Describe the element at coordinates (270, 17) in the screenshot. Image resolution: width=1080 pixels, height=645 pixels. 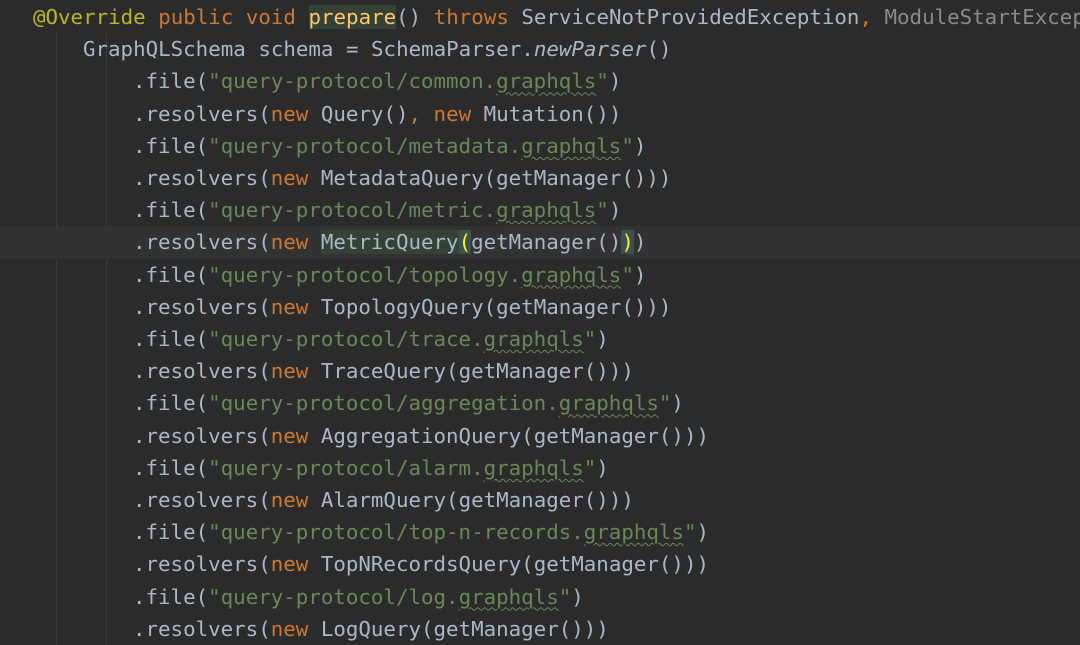
I see `keyword-void: void` at that location.